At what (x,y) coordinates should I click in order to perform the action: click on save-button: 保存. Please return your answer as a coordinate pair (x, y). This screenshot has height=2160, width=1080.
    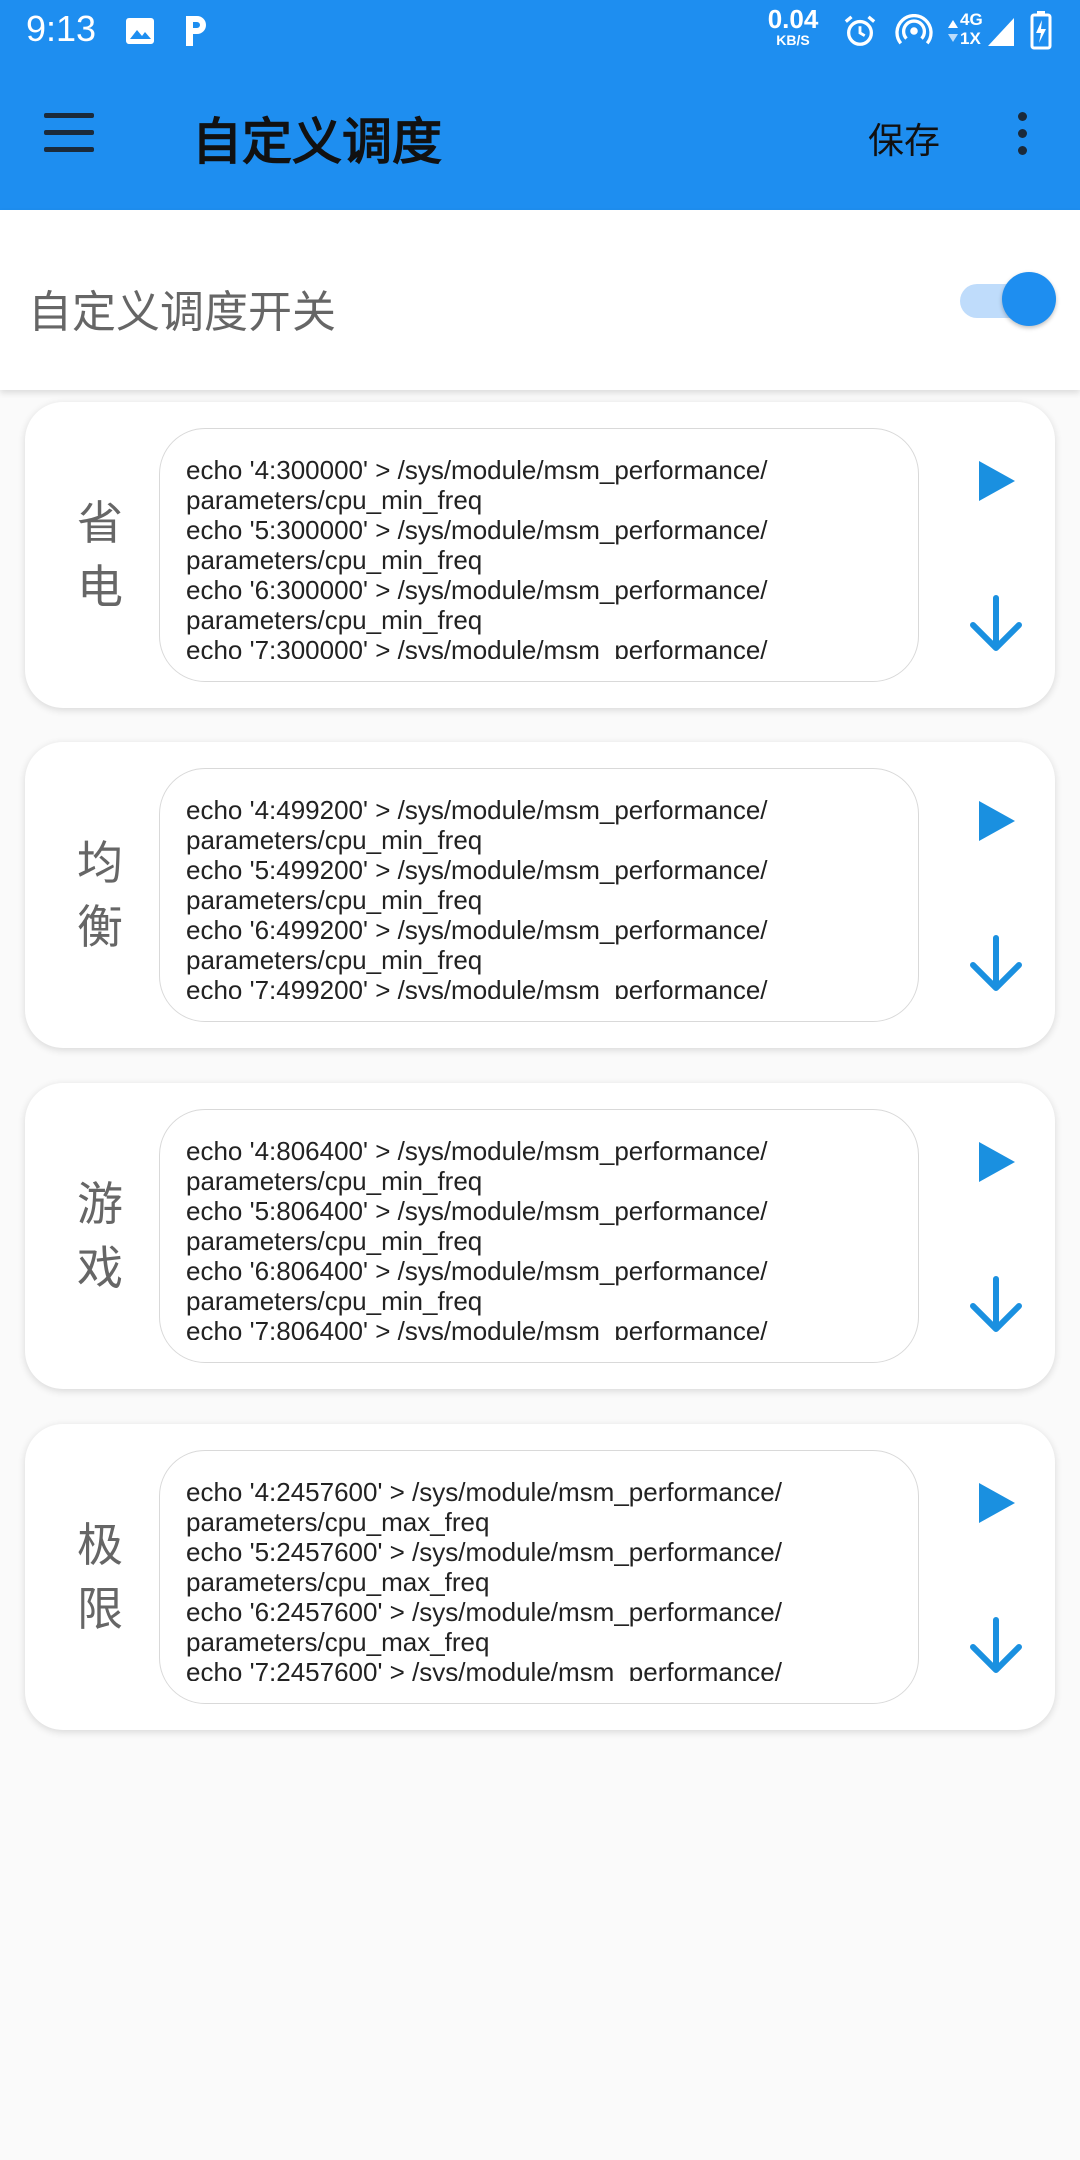
    Looking at the image, I should click on (904, 138).